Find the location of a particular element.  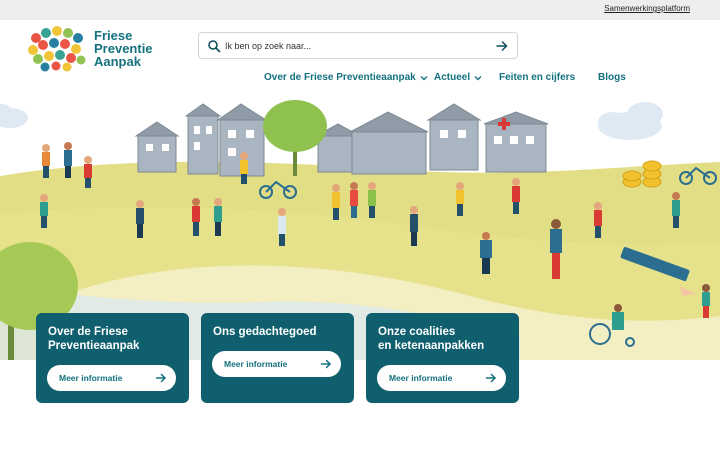

card-title-line: Onze coalities is located at coordinates (417, 332).